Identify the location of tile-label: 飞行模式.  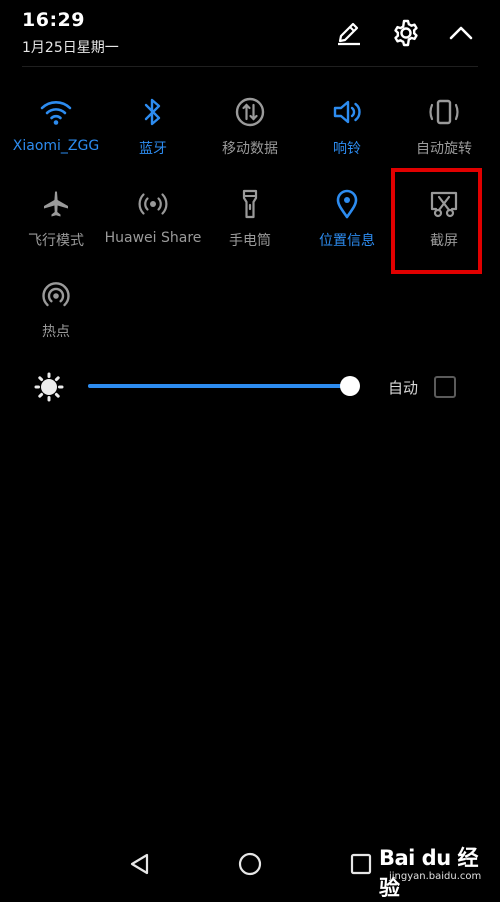
(56, 241).